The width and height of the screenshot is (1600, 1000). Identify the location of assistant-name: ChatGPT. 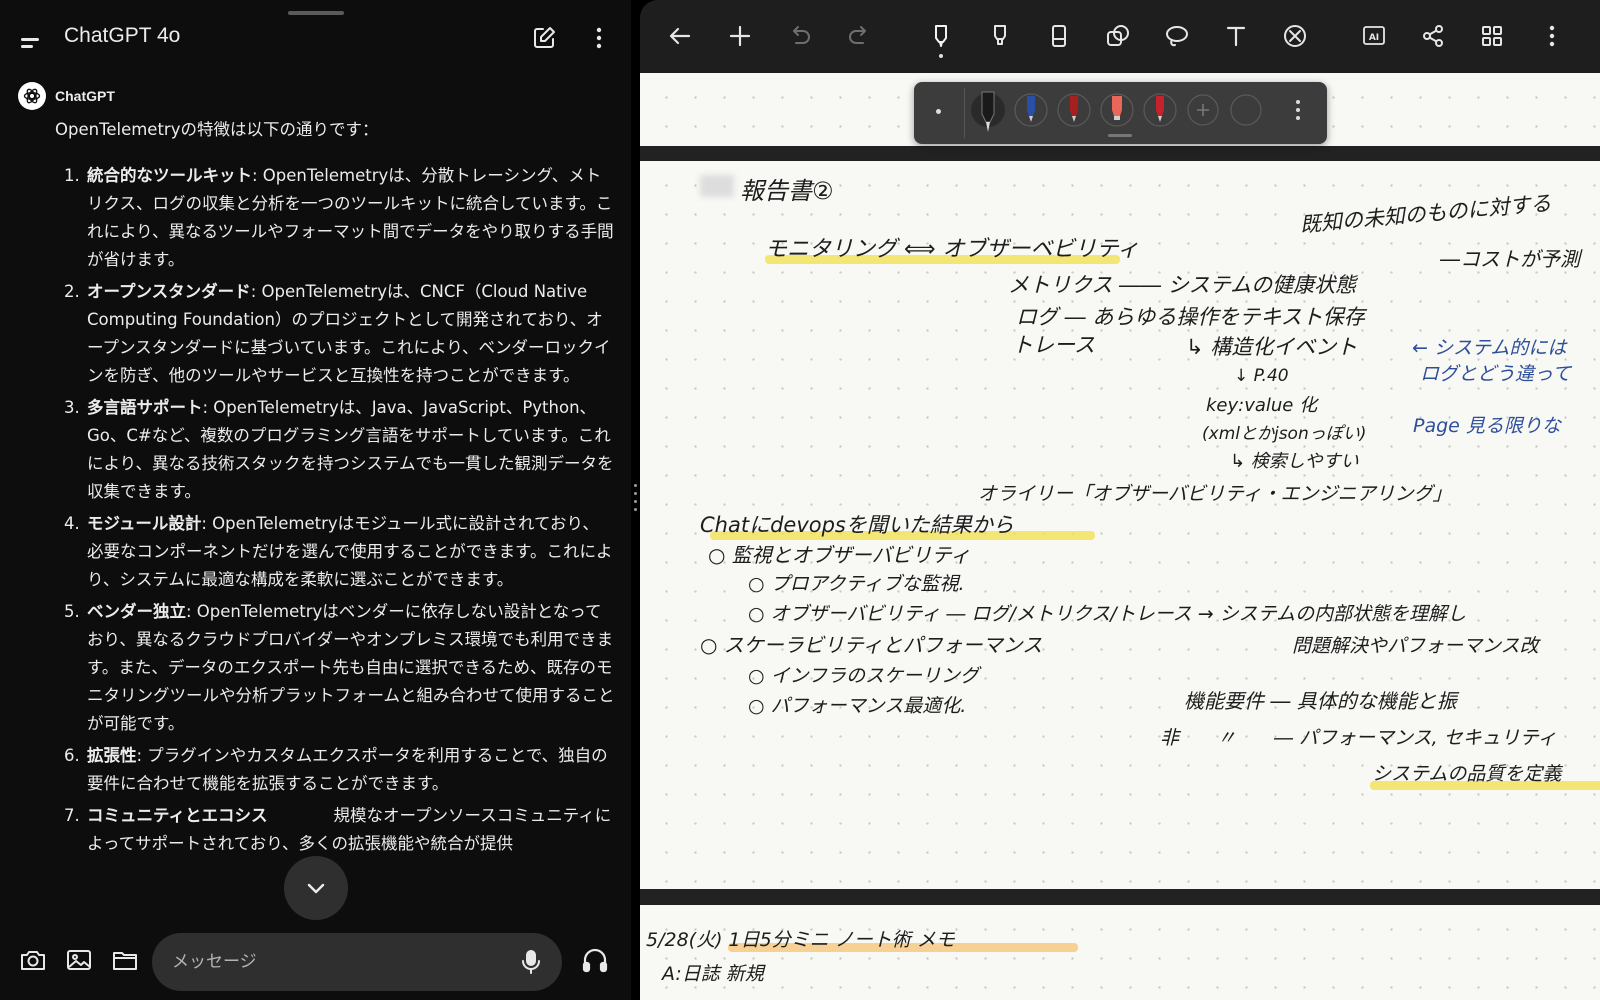
(85, 96).